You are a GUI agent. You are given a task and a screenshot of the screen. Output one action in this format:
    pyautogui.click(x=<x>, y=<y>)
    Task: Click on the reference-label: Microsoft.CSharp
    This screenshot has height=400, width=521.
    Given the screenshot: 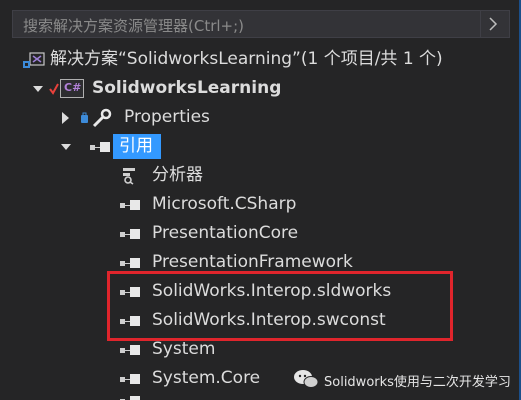 What is the action you would take?
    pyautogui.click(x=224, y=204)
    